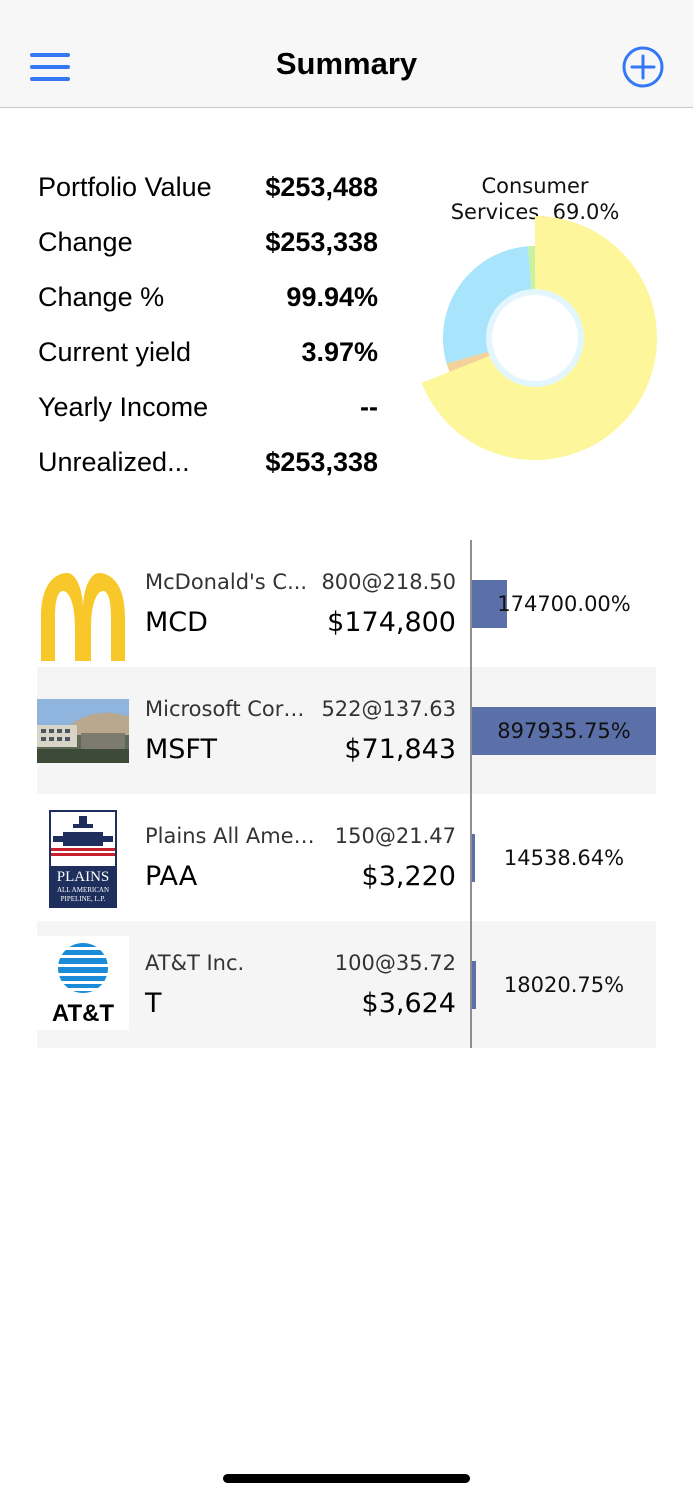  What do you see at coordinates (83, 731) in the screenshot?
I see `microsoft-campus-photo` at bounding box center [83, 731].